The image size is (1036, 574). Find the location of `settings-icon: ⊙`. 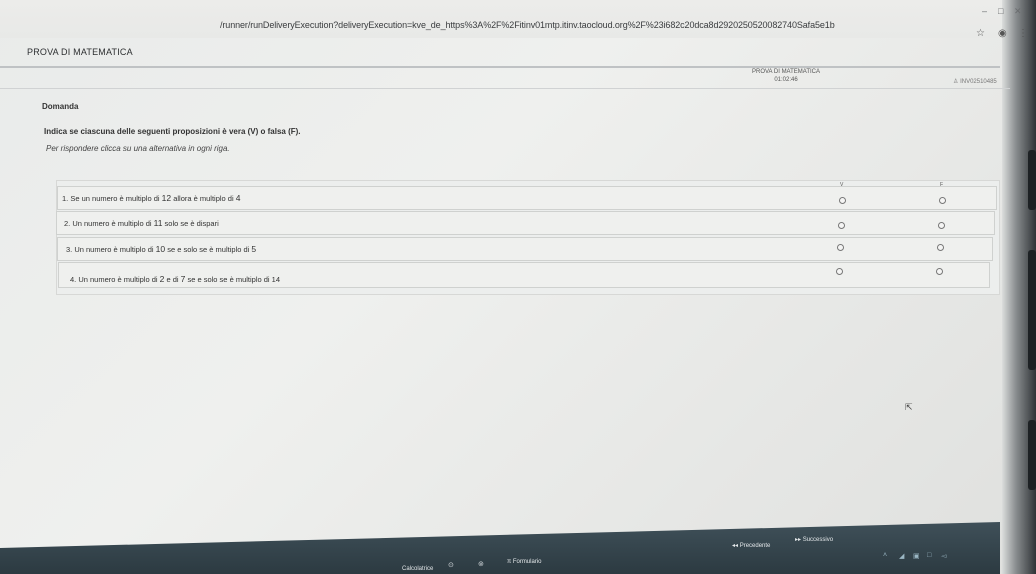

settings-icon: ⊙ is located at coordinates (451, 565).